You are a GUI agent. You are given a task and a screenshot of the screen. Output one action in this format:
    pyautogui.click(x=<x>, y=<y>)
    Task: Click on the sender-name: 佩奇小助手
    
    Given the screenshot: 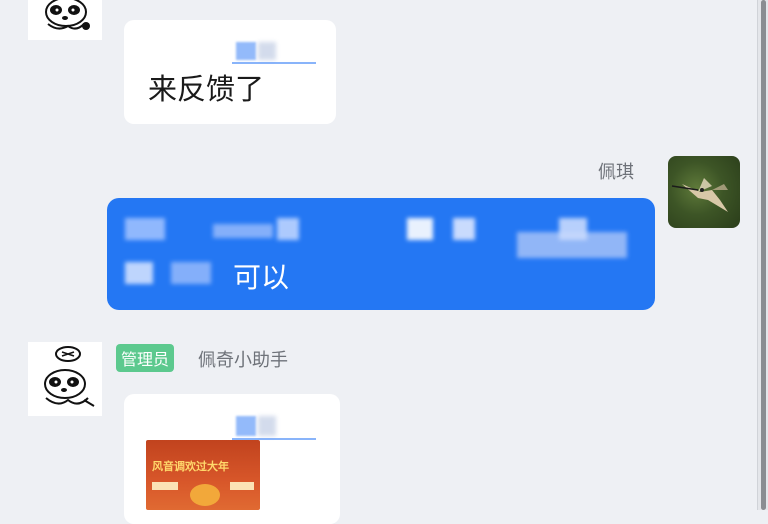 What is the action you would take?
    pyautogui.click(x=243, y=360)
    